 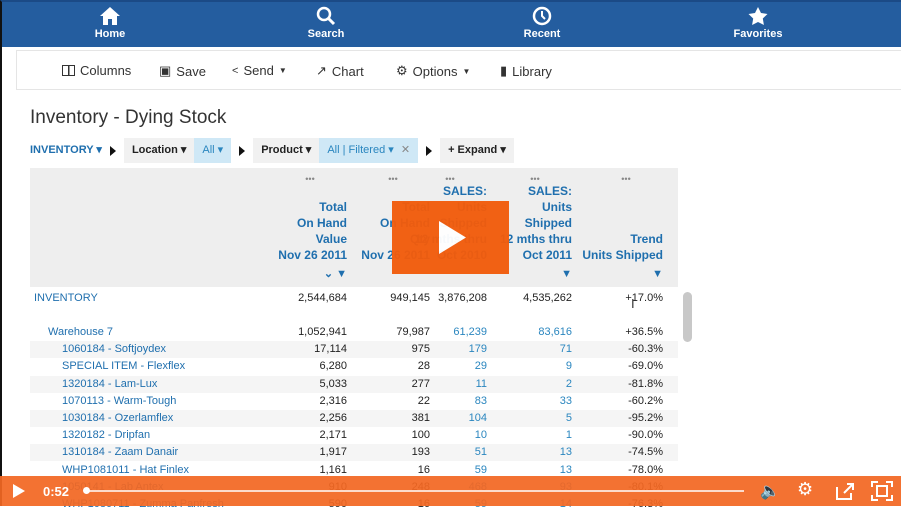 What do you see at coordinates (477, 150) in the screenshot?
I see `expand-button: + Expand ▾` at bounding box center [477, 150].